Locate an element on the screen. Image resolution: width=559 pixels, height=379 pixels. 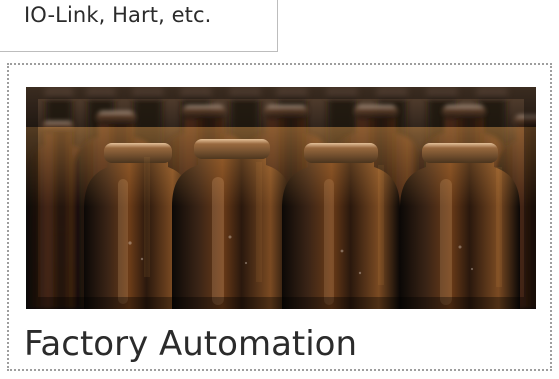
previous-card-text: IO-Link, Hart, etc. is located at coordinates (118, 15).